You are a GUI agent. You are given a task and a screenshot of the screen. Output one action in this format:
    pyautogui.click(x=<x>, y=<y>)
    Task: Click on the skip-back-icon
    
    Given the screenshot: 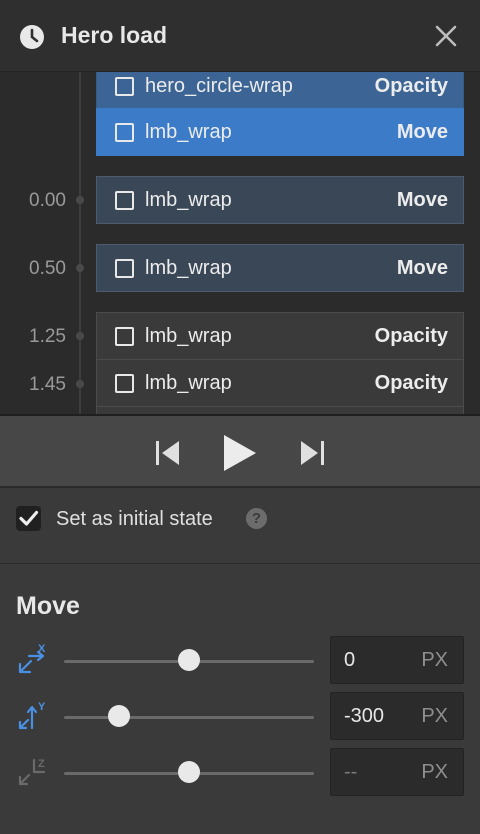 What is the action you would take?
    pyautogui.click(x=168, y=453)
    